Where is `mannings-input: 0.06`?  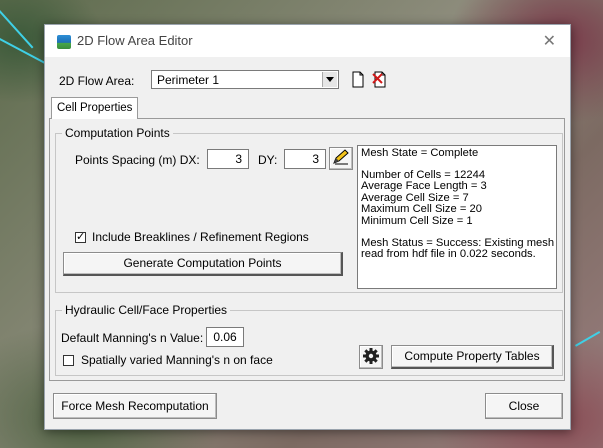
mannings-input: 0.06 is located at coordinates (225, 337).